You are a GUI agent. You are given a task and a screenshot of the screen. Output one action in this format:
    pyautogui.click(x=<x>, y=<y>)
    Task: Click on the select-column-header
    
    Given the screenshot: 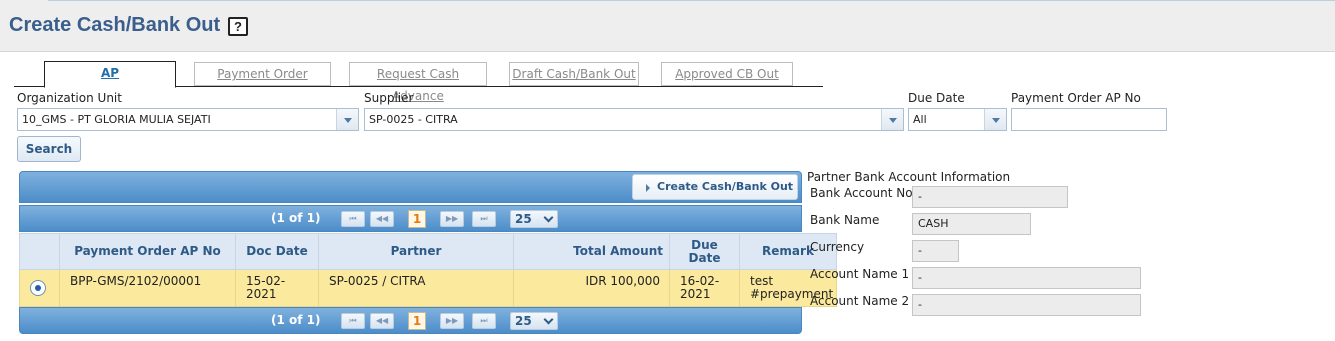 What is the action you would take?
    pyautogui.click(x=39, y=251)
    